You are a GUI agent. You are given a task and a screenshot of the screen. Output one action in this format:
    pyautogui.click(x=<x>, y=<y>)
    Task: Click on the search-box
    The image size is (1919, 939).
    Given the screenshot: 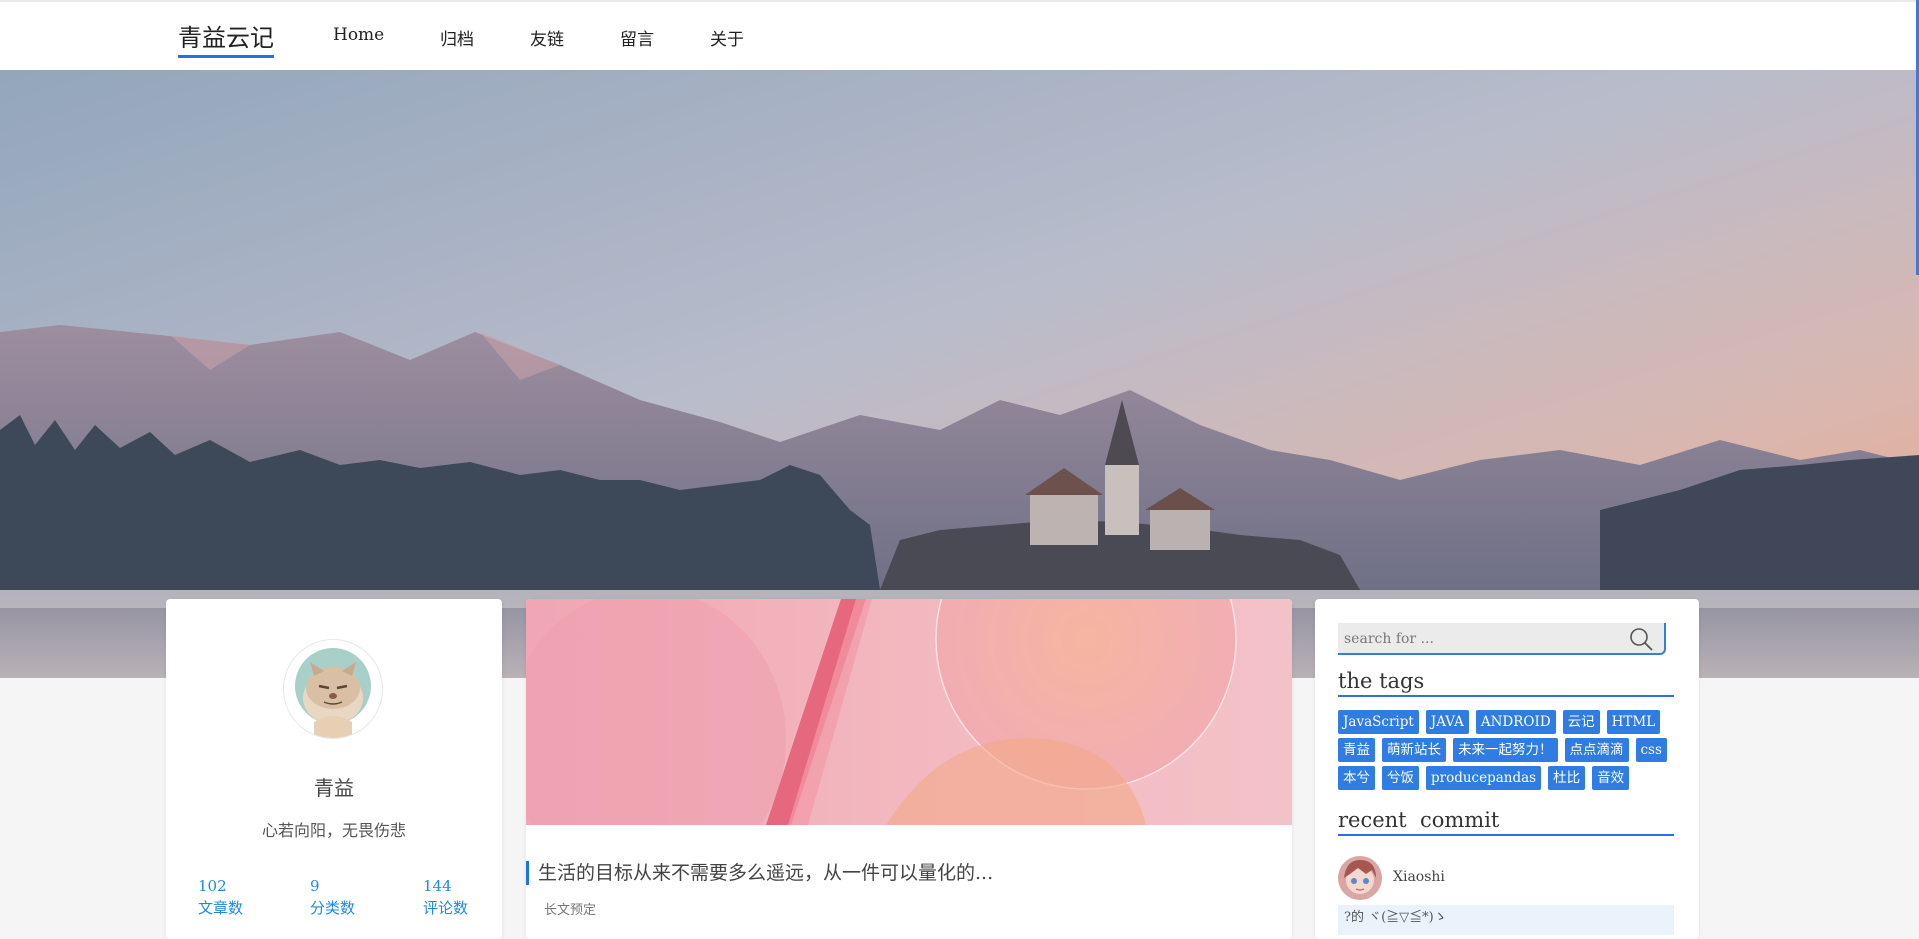 What is the action you would take?
    pyautogui.click(x=1502, y=639)
    